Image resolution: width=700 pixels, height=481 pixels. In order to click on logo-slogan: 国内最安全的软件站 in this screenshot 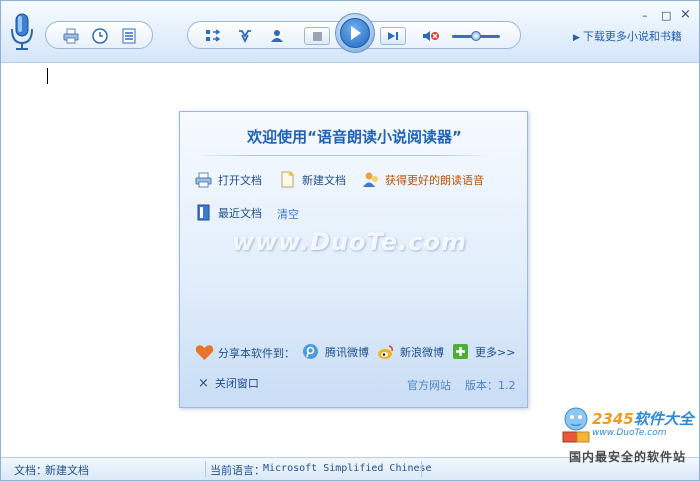, I will do `click(628, 457)`.